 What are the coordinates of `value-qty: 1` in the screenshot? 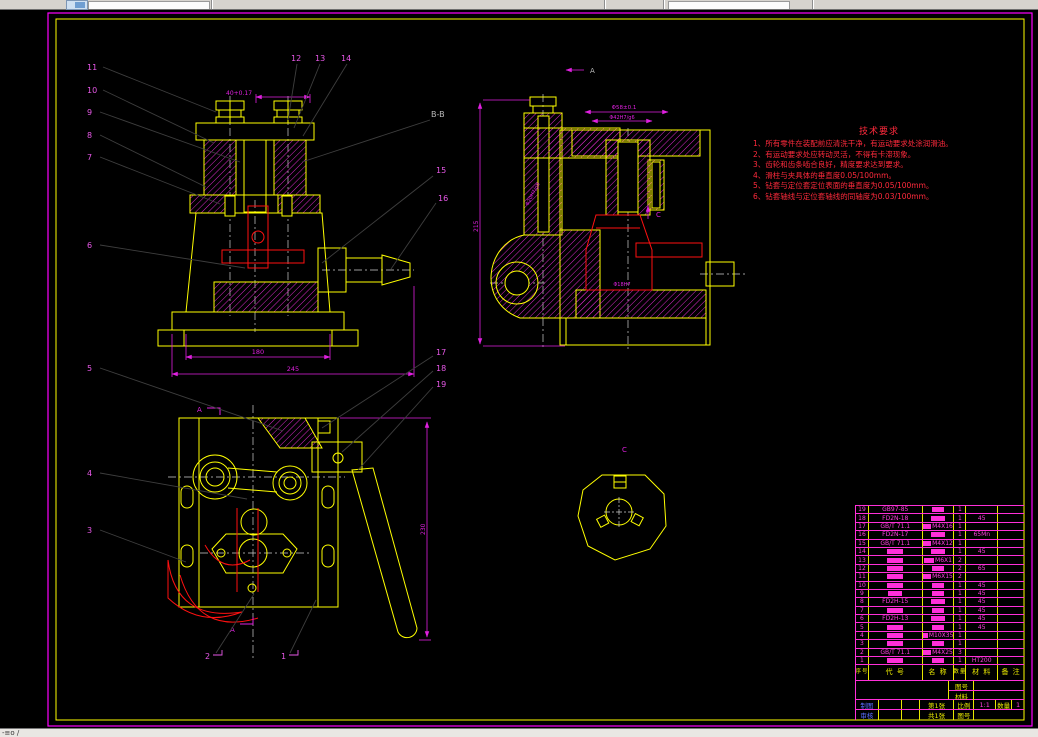 It's located at (1018, 704).